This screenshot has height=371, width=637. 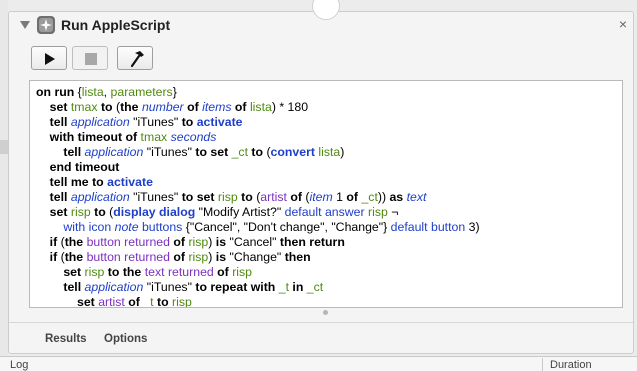 I want to click on left-strip, so click(x=4, y=185).